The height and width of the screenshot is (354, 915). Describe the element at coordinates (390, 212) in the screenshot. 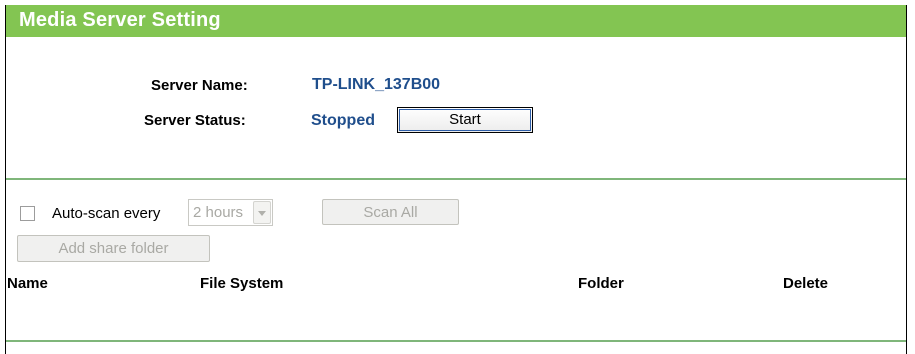

I see `scan-all-button: Scan All` at that location.